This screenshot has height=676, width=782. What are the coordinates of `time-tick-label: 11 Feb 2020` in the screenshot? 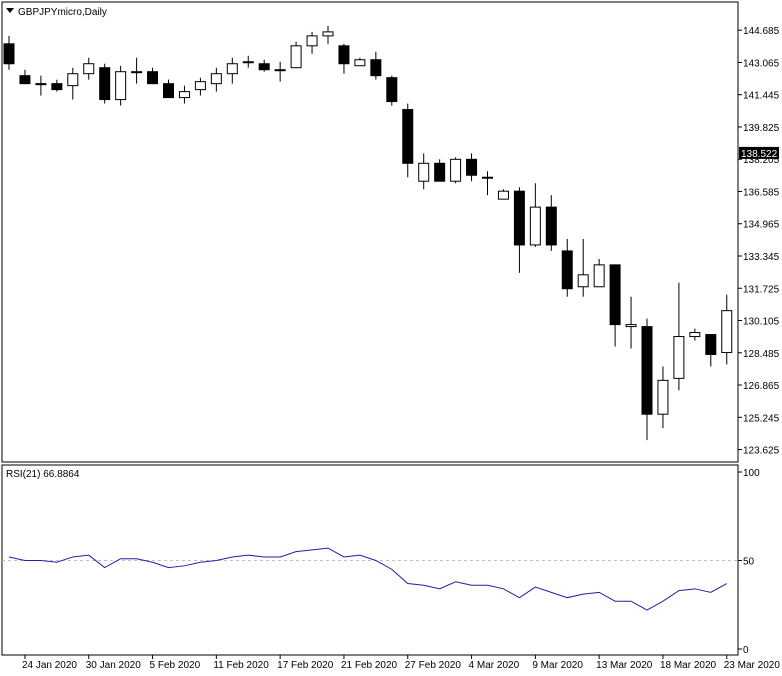 It's located at (241, 665).